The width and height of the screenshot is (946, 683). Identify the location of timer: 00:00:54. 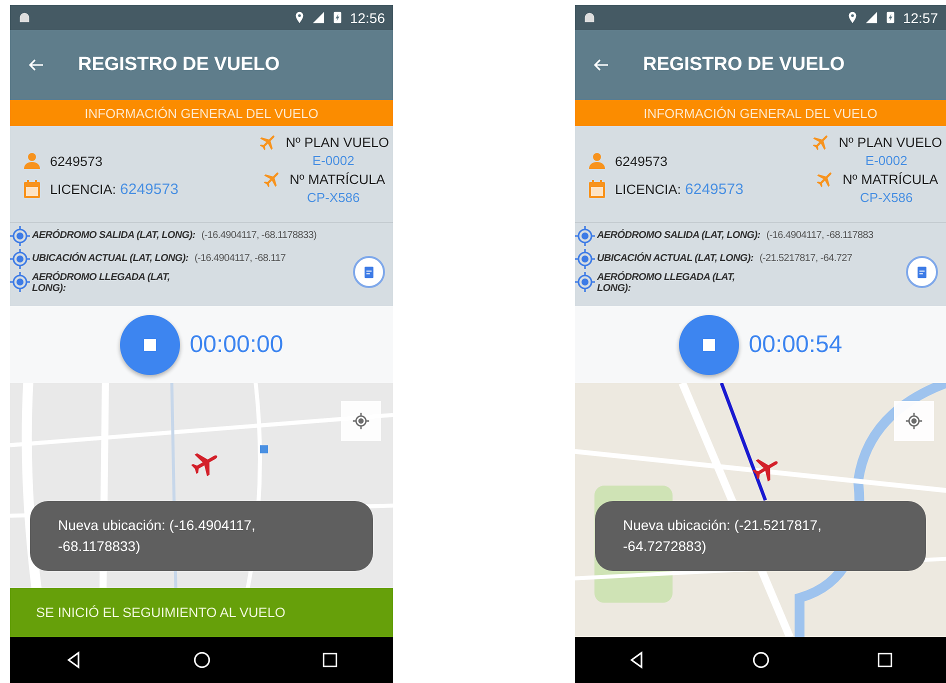
(795, 344).